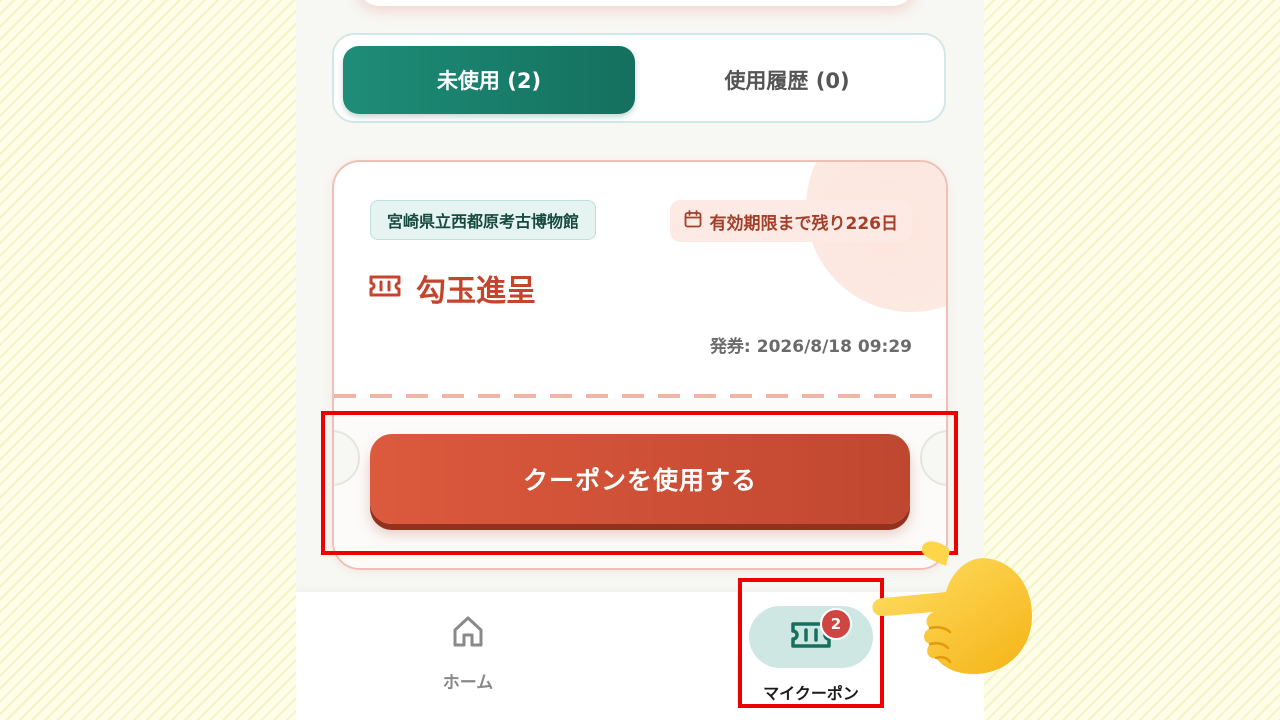 The image size is (1280, 720). I want to click on nav-home-label: ホーム, so click(468, 683).